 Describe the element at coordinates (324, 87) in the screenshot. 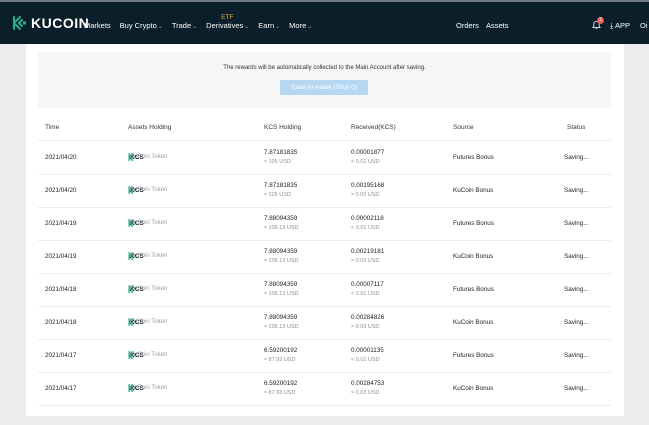

I see `save-to-wallet-button: Save to wallet (Total 0)` at that location.